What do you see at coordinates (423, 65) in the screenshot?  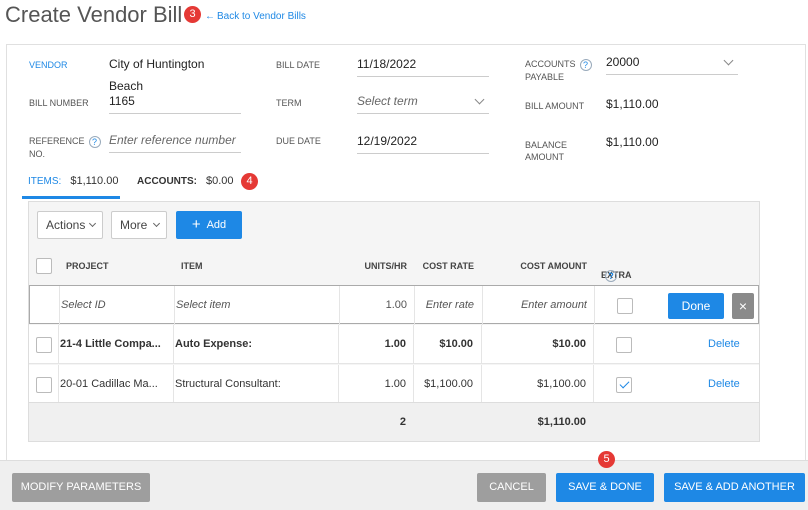 I see `bill-date-field: 11/18/2022` at bounding box center [423, 65].